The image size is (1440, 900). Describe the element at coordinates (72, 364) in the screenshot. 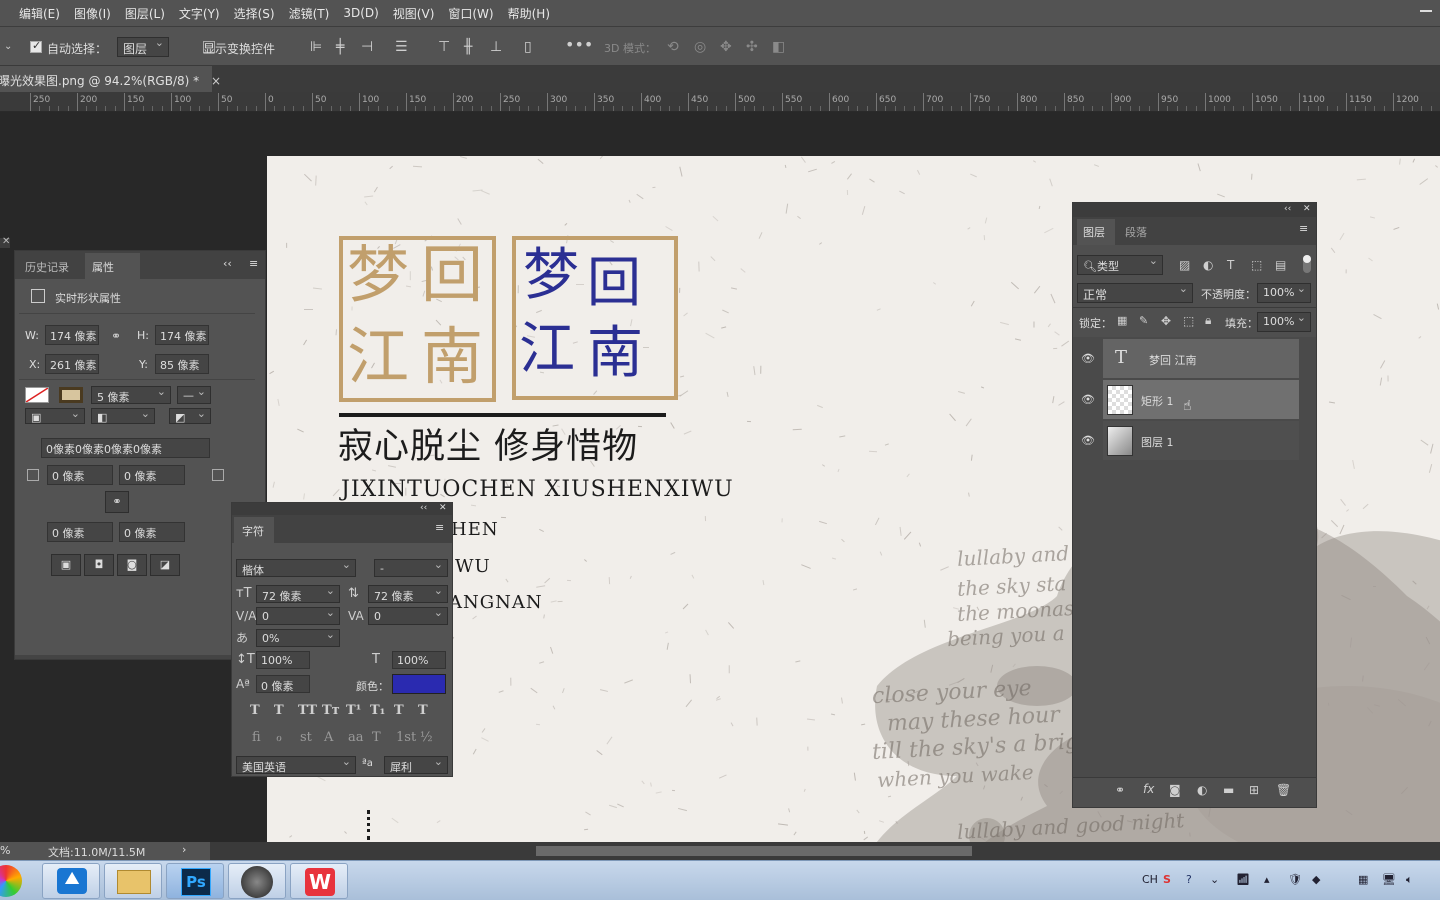

I see `x-field: 261 像素` at that location.